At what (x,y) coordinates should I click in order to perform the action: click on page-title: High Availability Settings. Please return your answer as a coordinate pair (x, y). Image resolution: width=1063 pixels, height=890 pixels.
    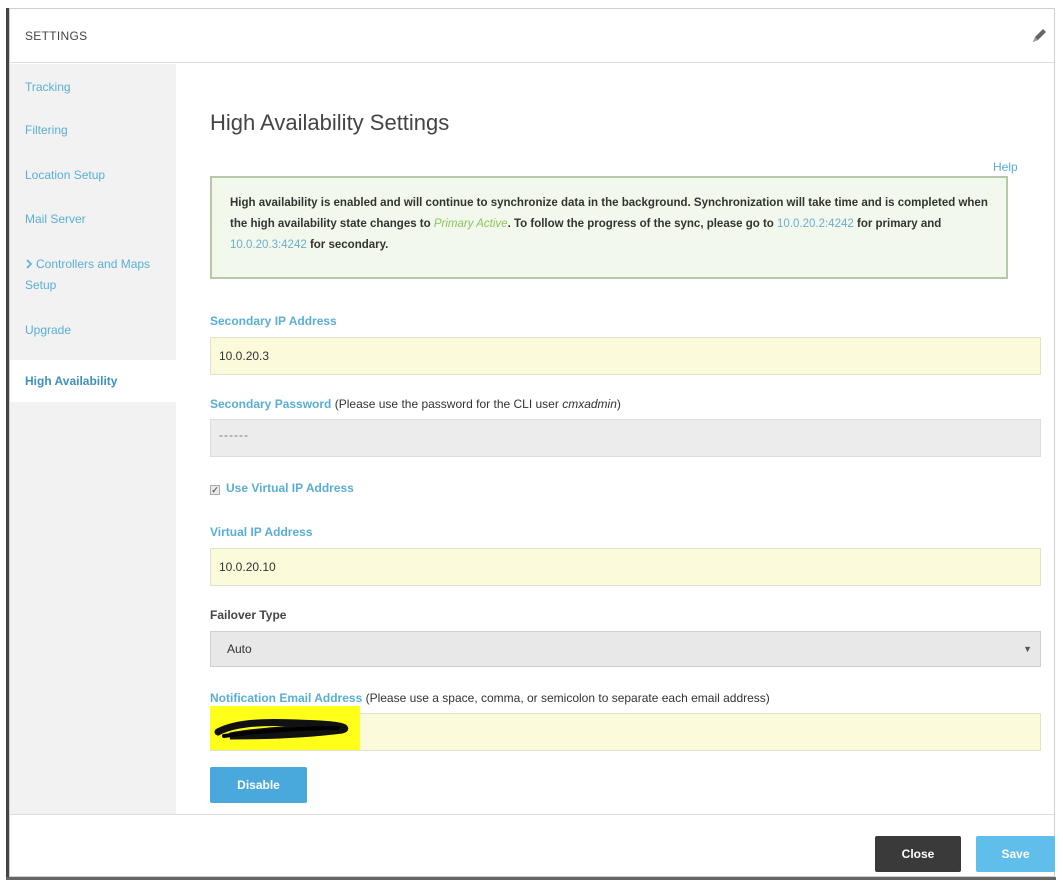
    Looking at the image, I should click on (330, 122).